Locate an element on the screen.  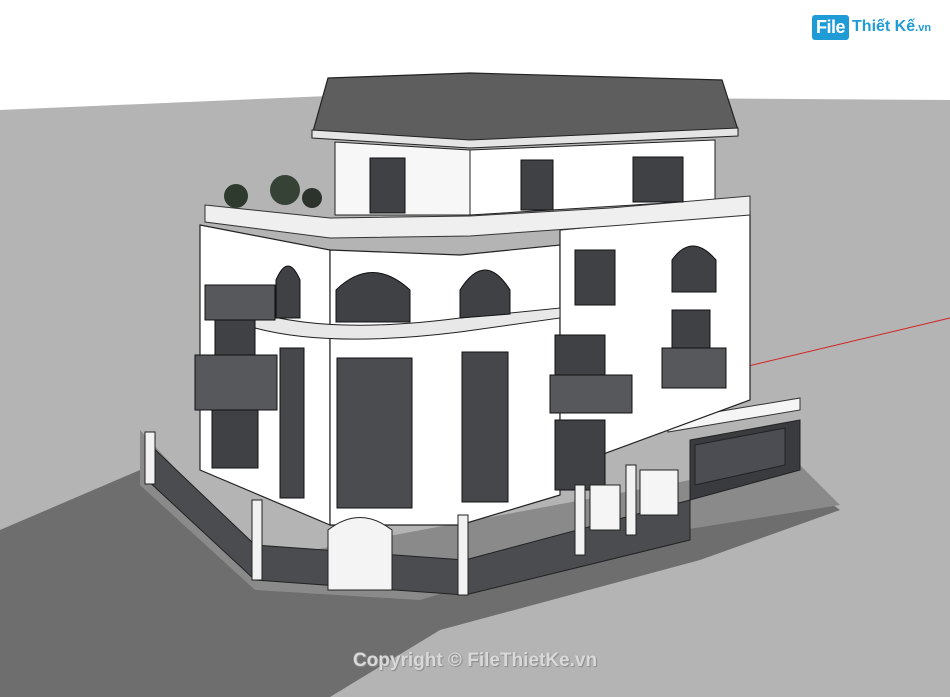
logo-text: Thiết Kế.vn is located at coordinates (891, 27).